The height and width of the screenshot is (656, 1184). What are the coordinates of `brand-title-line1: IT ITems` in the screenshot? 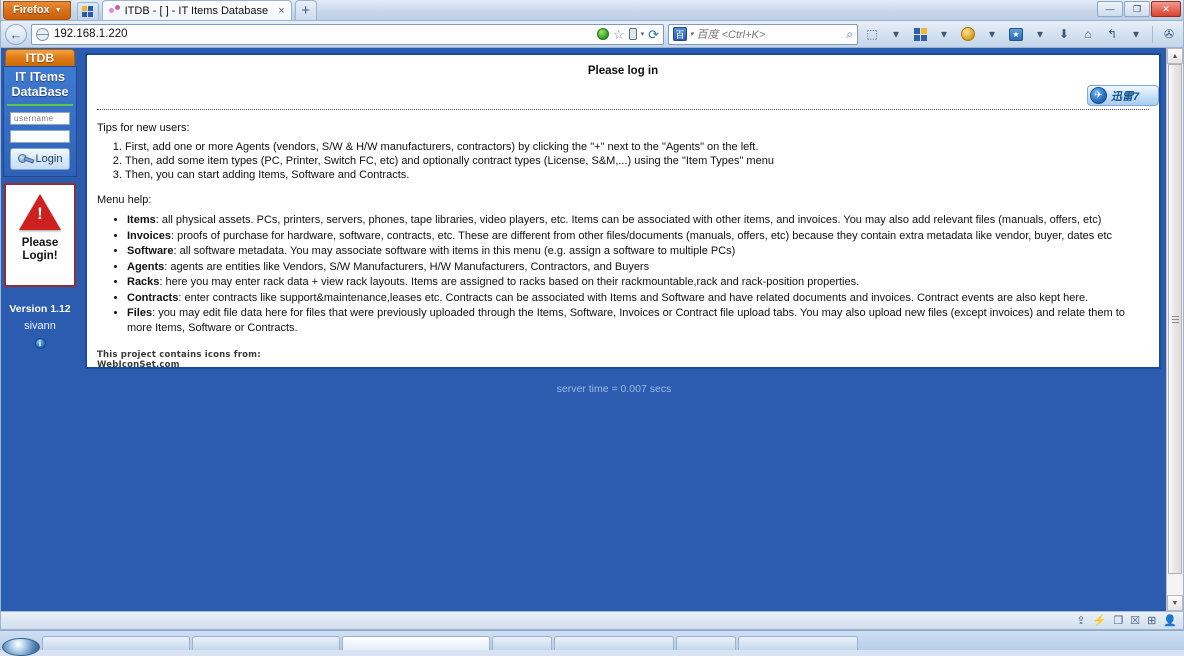 It's located at (40, 77).